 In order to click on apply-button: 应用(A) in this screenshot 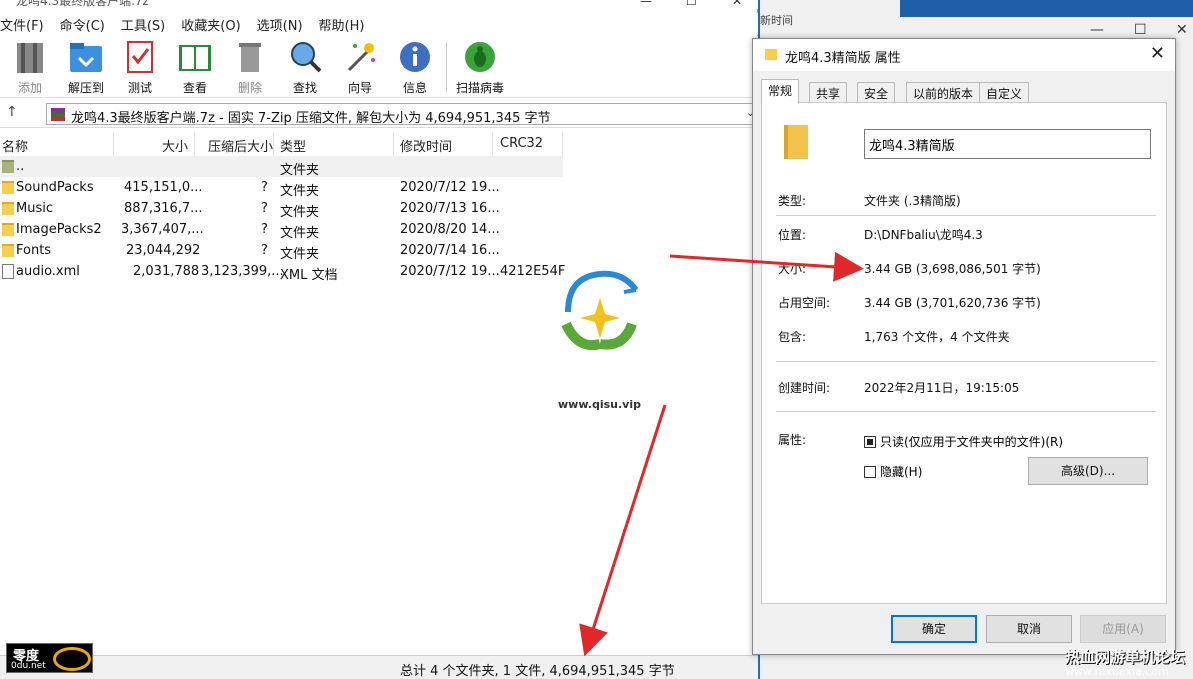, I will do `click(1123, 629)`.